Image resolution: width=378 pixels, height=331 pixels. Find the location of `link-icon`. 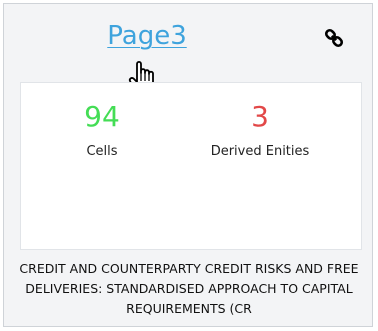

link-icon is located at coordinates (334, 38).